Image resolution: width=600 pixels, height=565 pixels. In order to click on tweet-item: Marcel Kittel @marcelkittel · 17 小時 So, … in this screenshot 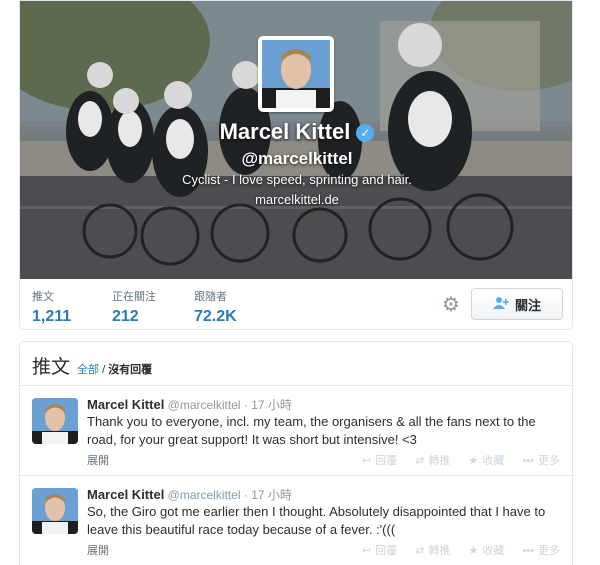, I will do `click(296, 520)`.